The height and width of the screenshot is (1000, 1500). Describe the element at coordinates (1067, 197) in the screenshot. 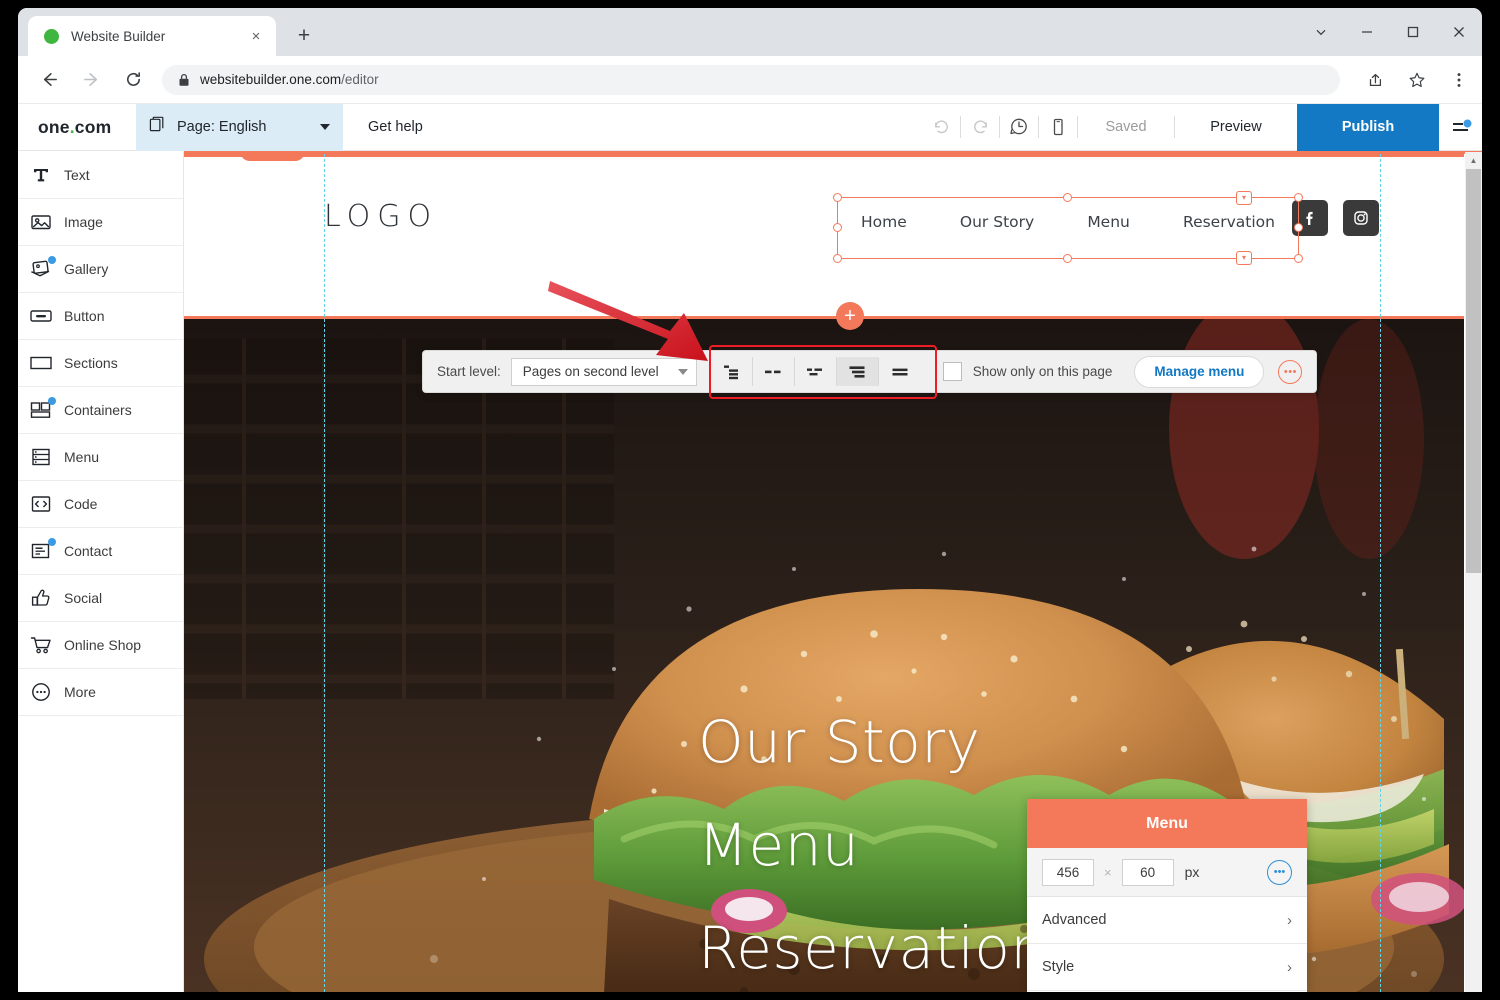

I see `resize-handle-top-center` at that location.